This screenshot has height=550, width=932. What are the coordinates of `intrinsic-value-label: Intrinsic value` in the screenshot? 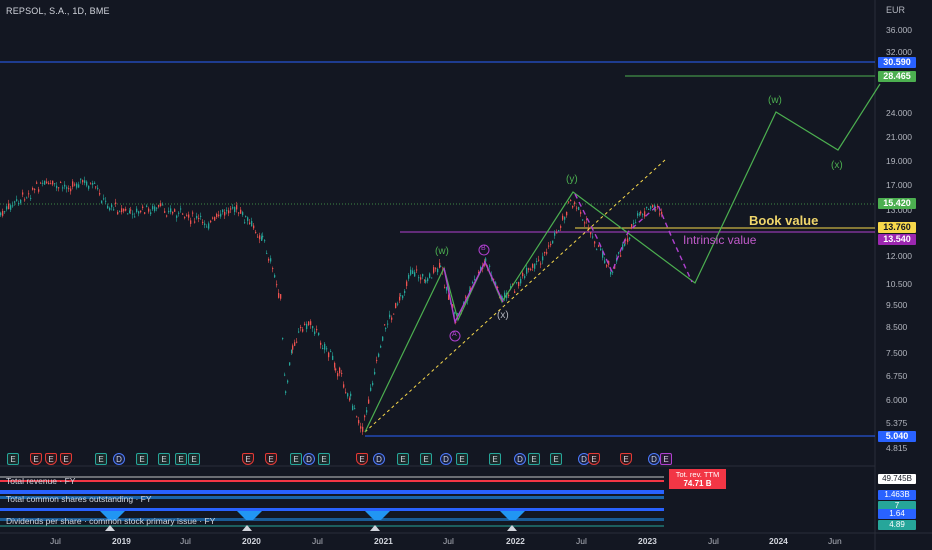 It's located at (719, 240).